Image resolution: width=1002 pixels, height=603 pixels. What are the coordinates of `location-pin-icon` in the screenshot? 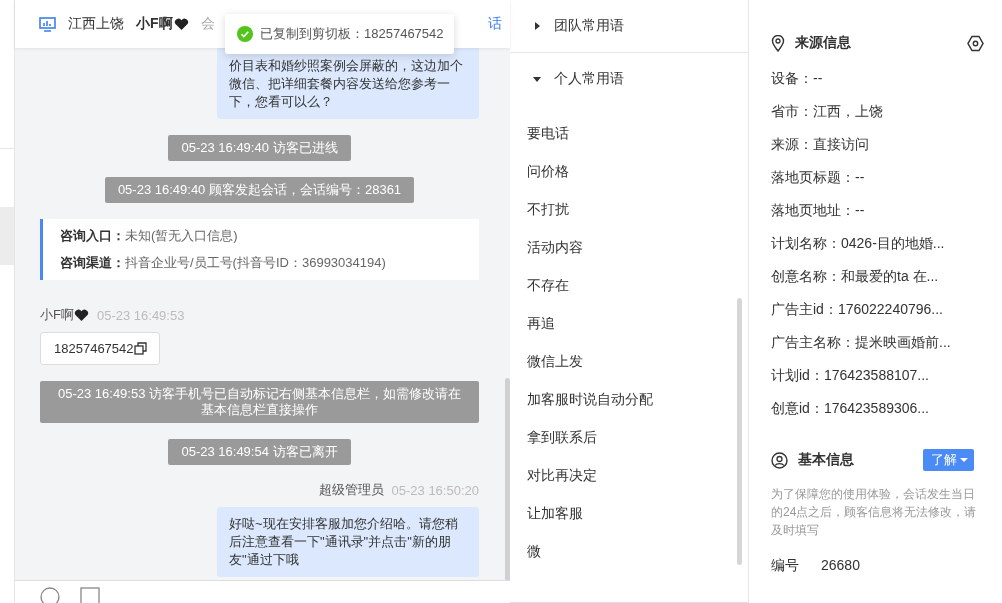 It's located at (778, 43).